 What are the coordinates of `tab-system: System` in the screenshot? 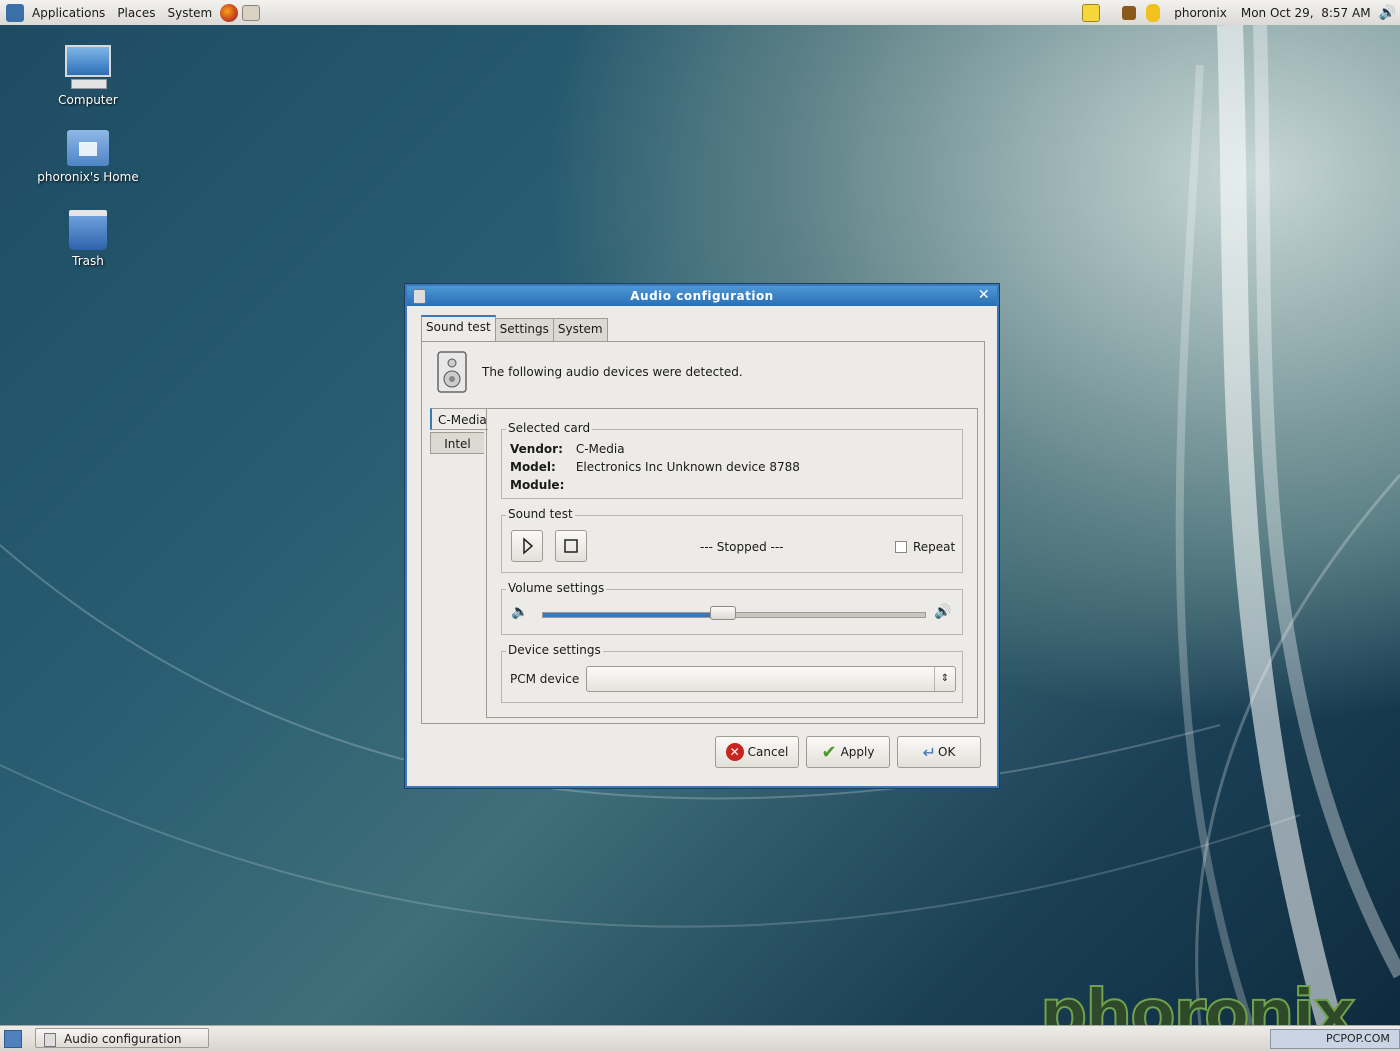 It's located at (580, 329).